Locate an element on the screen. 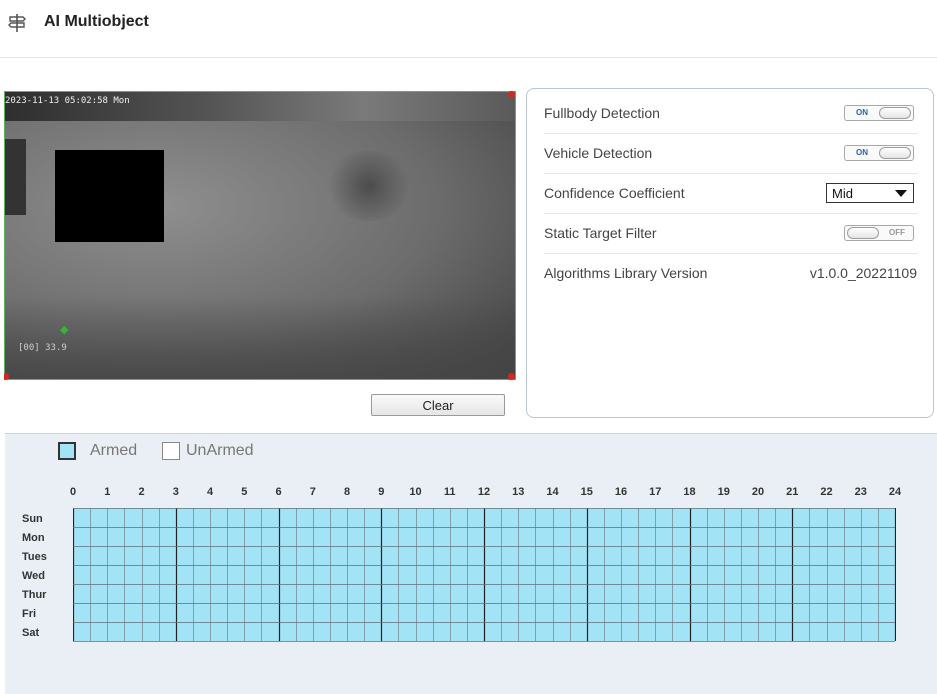 The height and width of the screenshot is (694, 937). video-osd-text: [00] 33.9 is located at coordinates (42, 348).